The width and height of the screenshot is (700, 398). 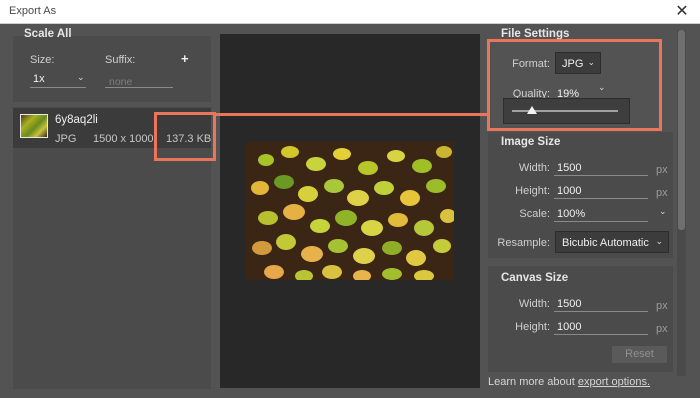 What do you see at coordinates (34, 126) in the screenshot?
I see `asset-thumbnail` at bounding box center [34, 126].